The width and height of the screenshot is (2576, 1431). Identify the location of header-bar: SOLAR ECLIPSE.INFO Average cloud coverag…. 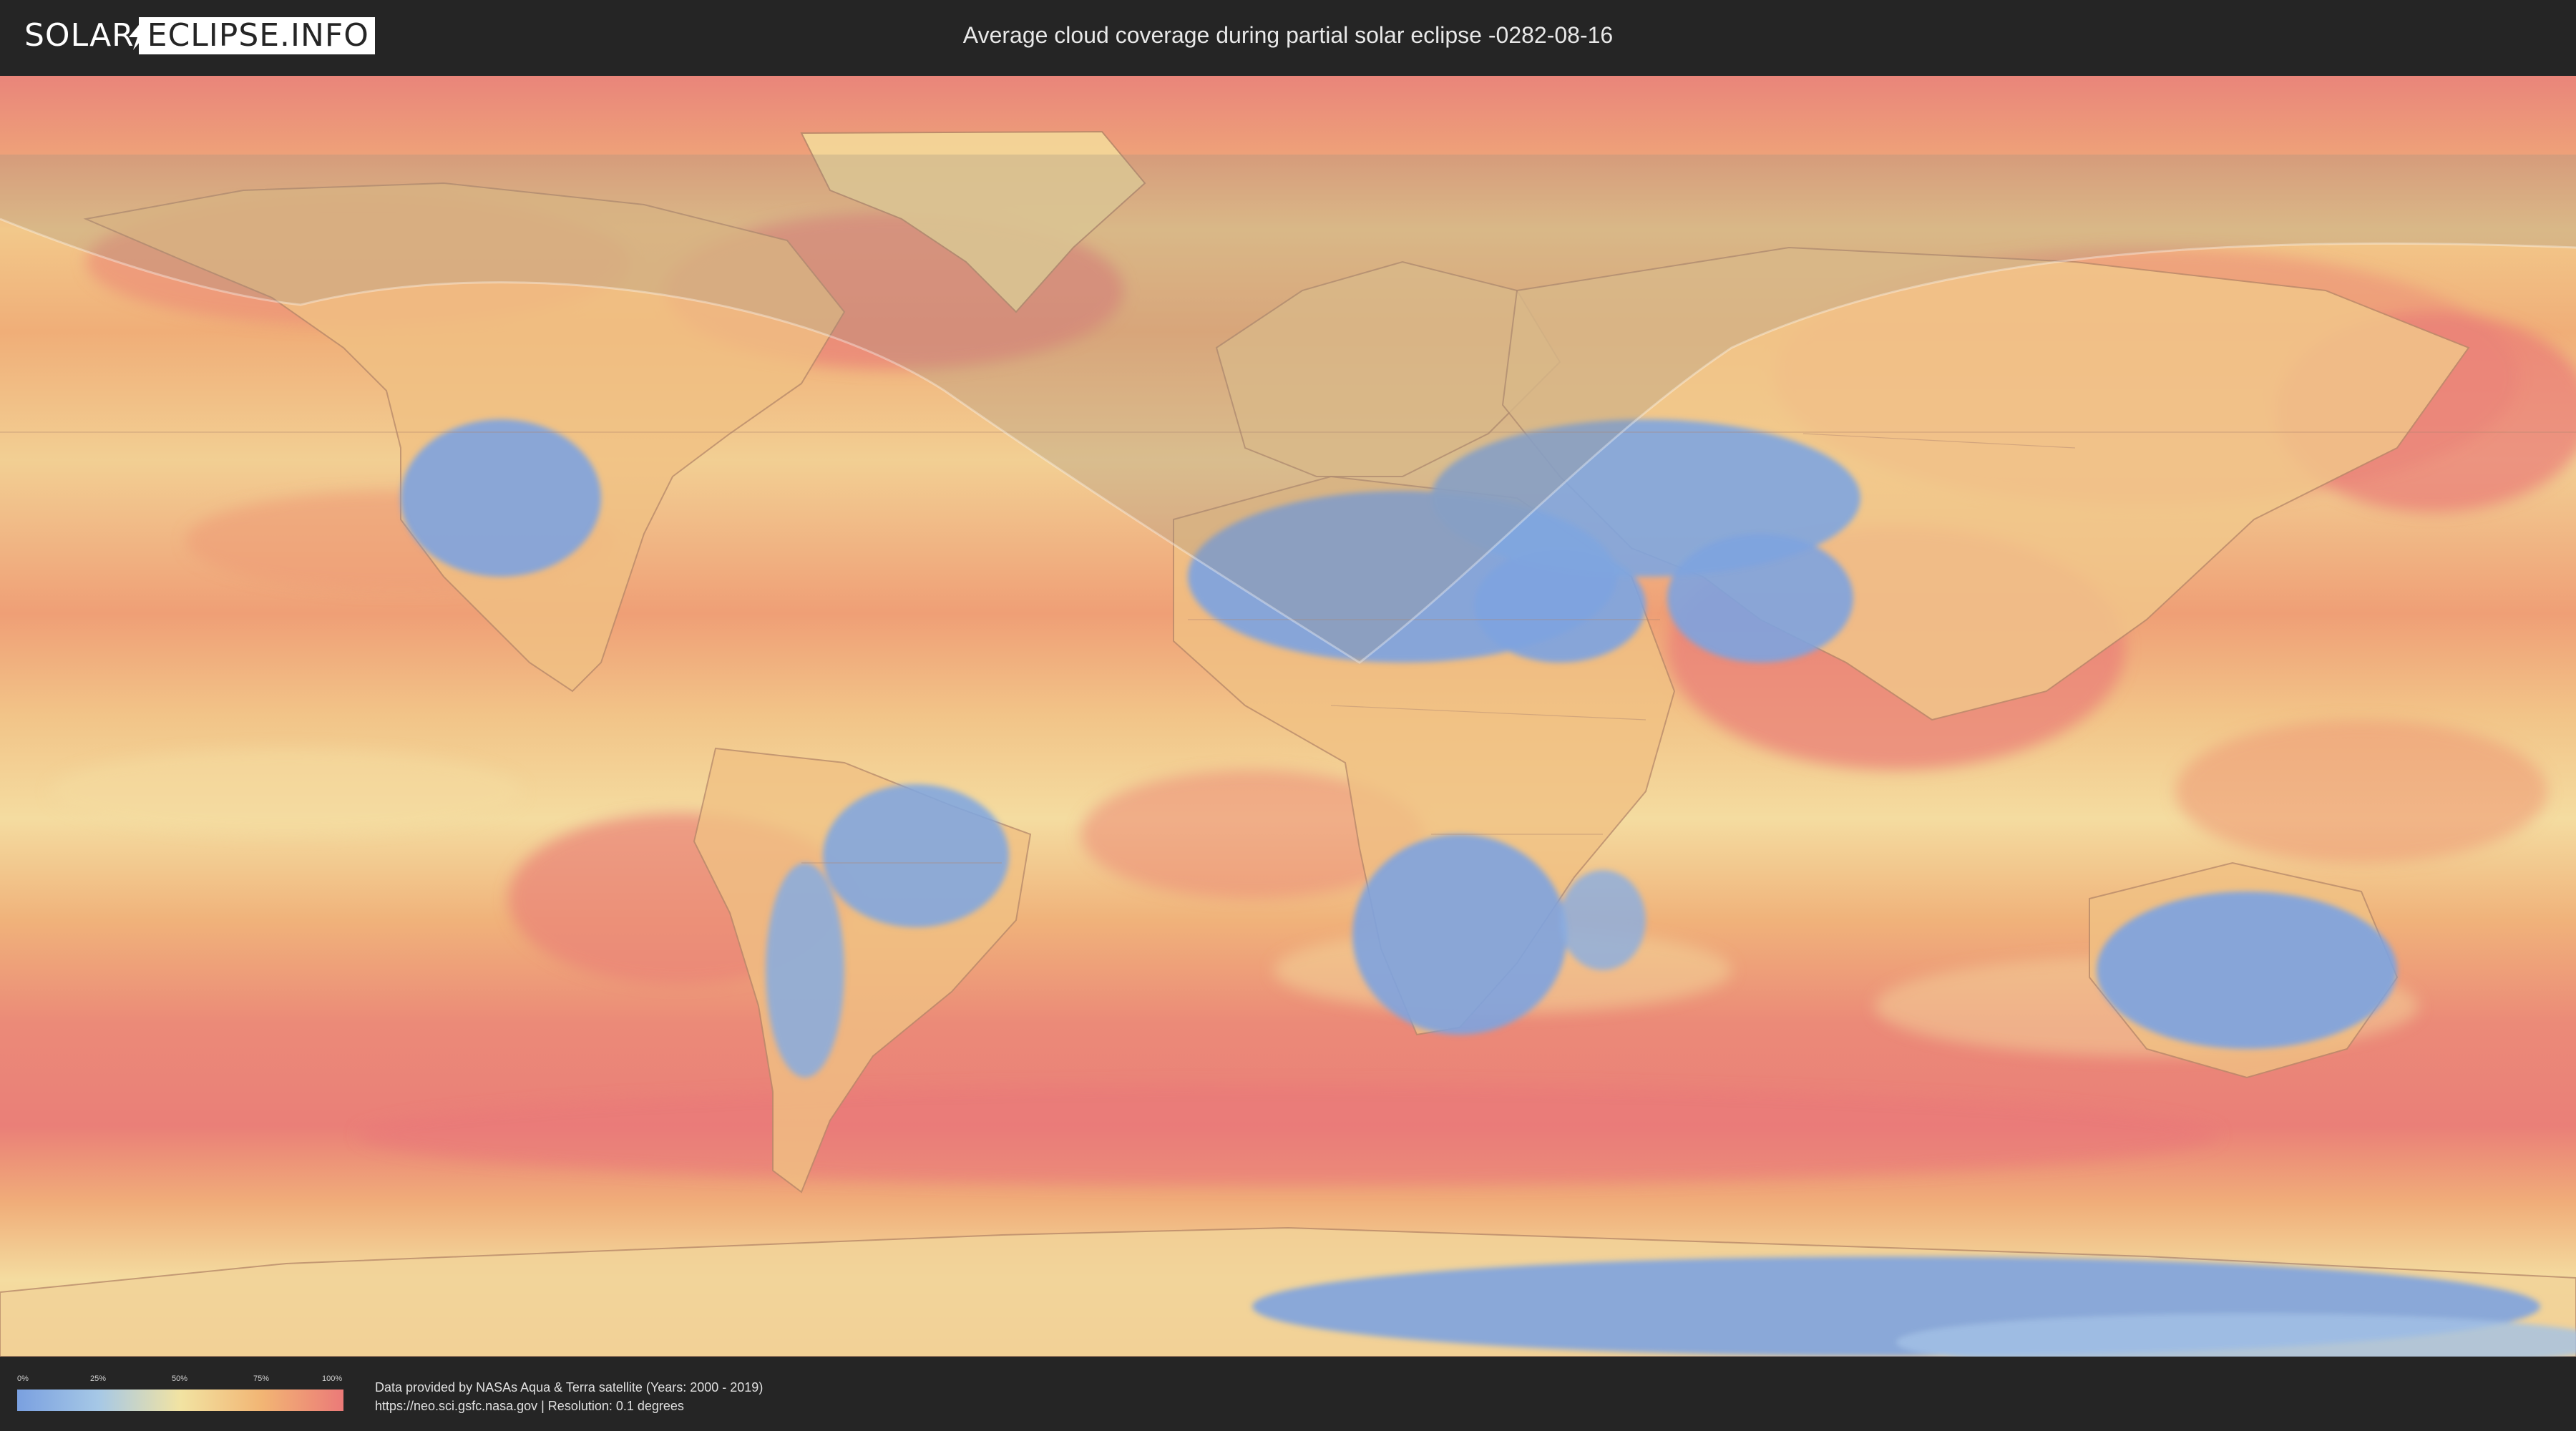
(1288, 36).